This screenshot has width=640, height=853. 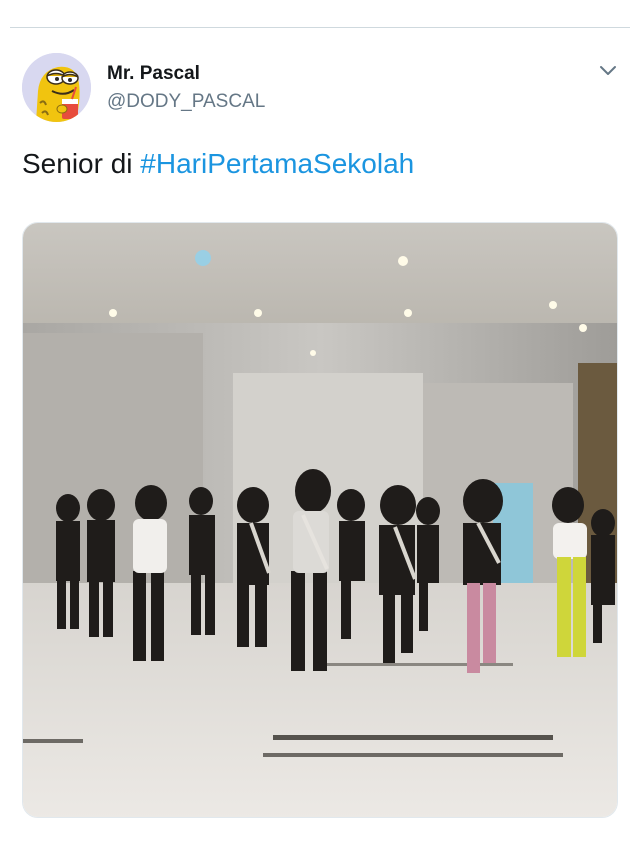 What do you see at coordinates (186, 74) in the screenshot?
I see `display-name: Mr. Pascal` at bounding box center [186, 74].